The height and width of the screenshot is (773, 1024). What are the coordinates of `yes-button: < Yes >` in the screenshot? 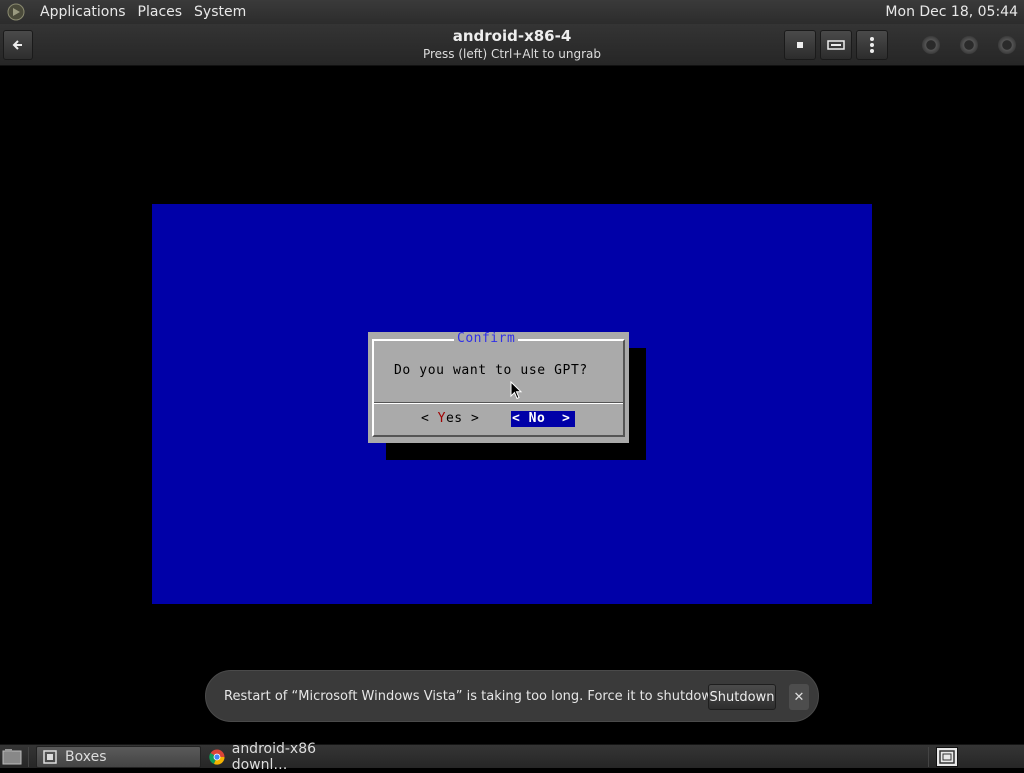 It's located at (450, 418).